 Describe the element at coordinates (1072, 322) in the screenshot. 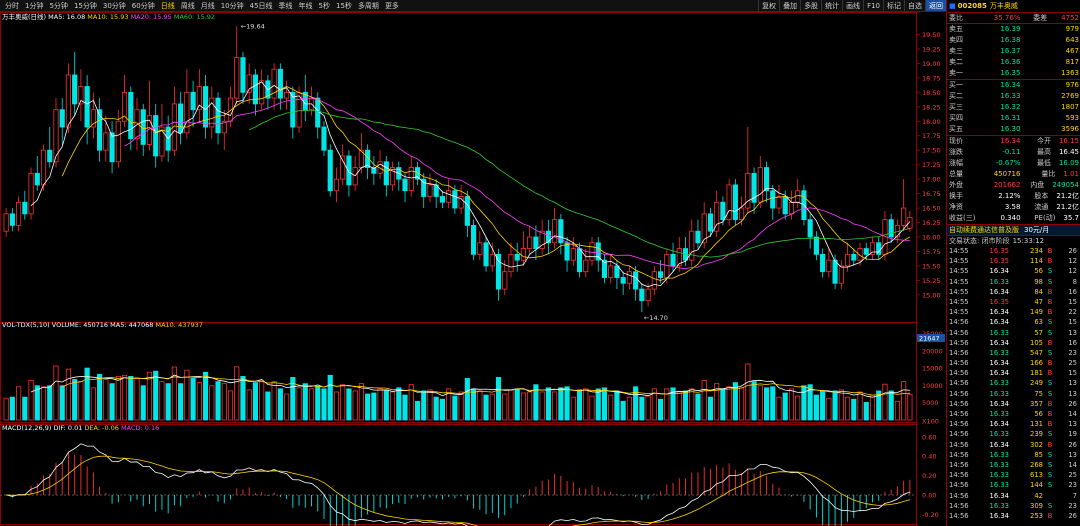

I see `tick-count: 15` at that location.